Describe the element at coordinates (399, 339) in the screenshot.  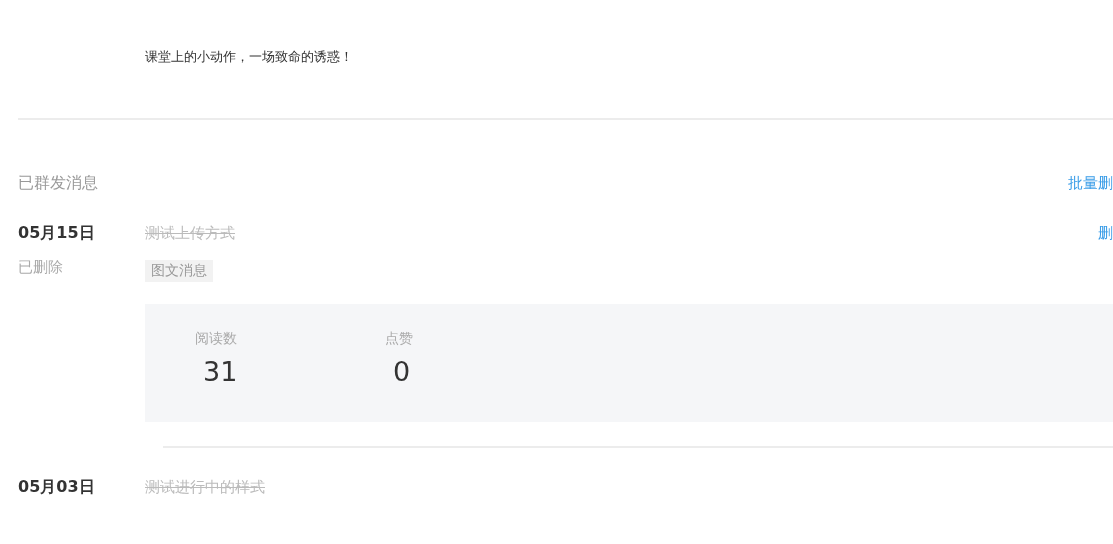
I see `stat-label: 点赞` at that location.